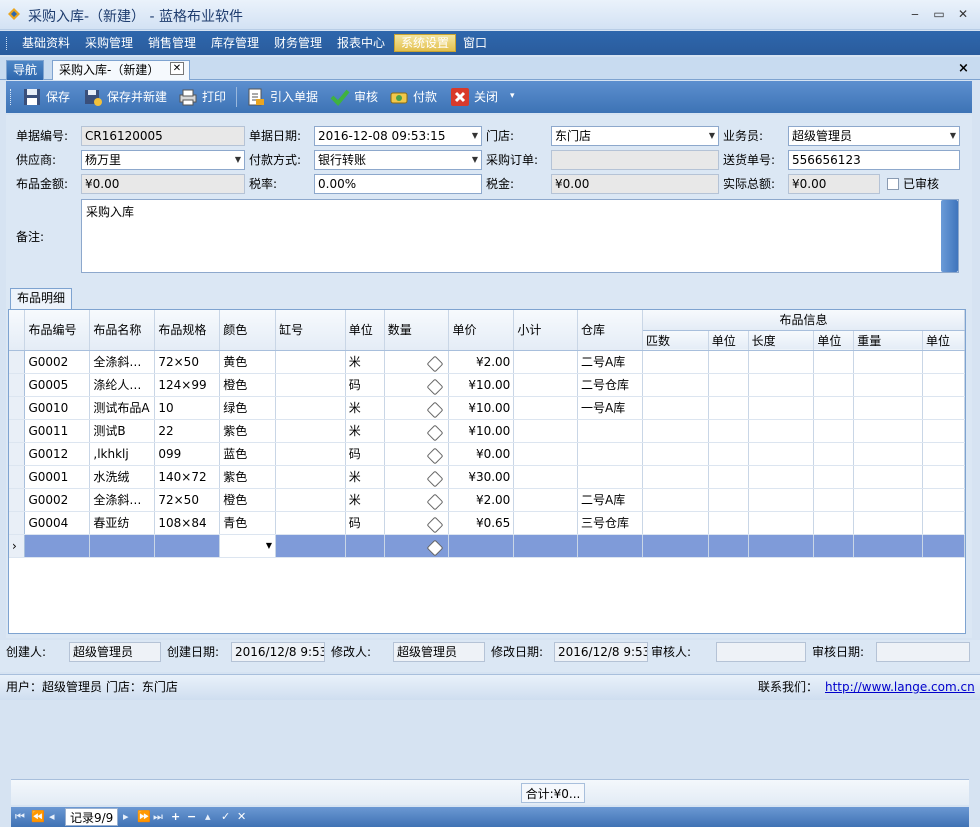  Describe the element at coordinates (487, 362) in the screenshot. I see `table-row: G0002 全涤斜… 72×50 黄色 米 ¥2.00 二号A库` at that location.